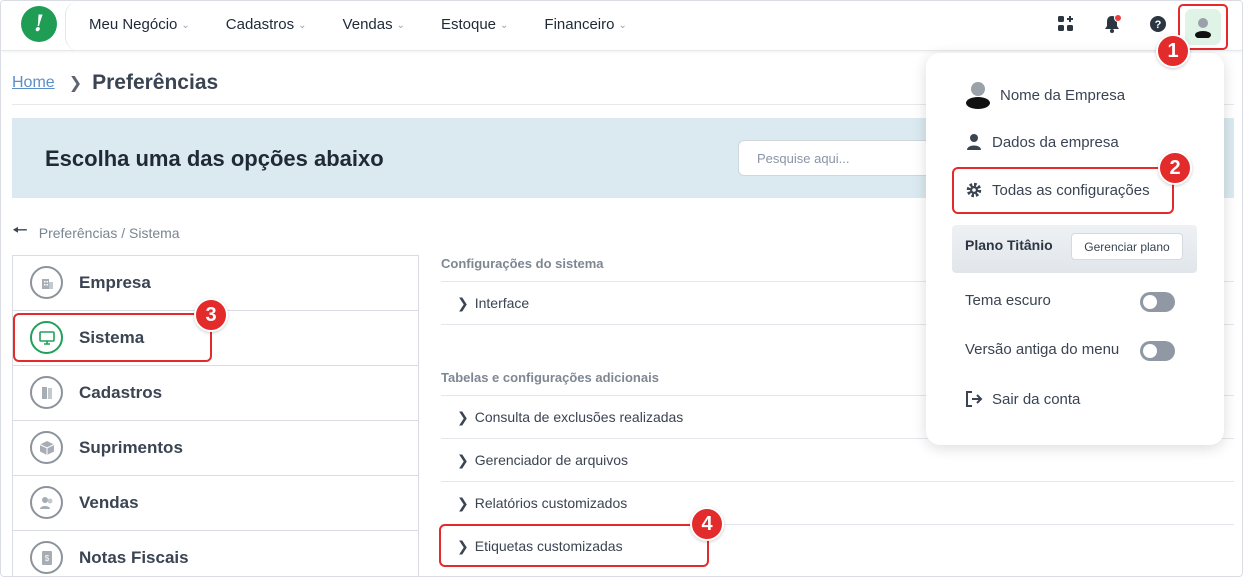 The width and height of the screenshot is (1243, 577). I want to click on people-icon, so click(46, 502).